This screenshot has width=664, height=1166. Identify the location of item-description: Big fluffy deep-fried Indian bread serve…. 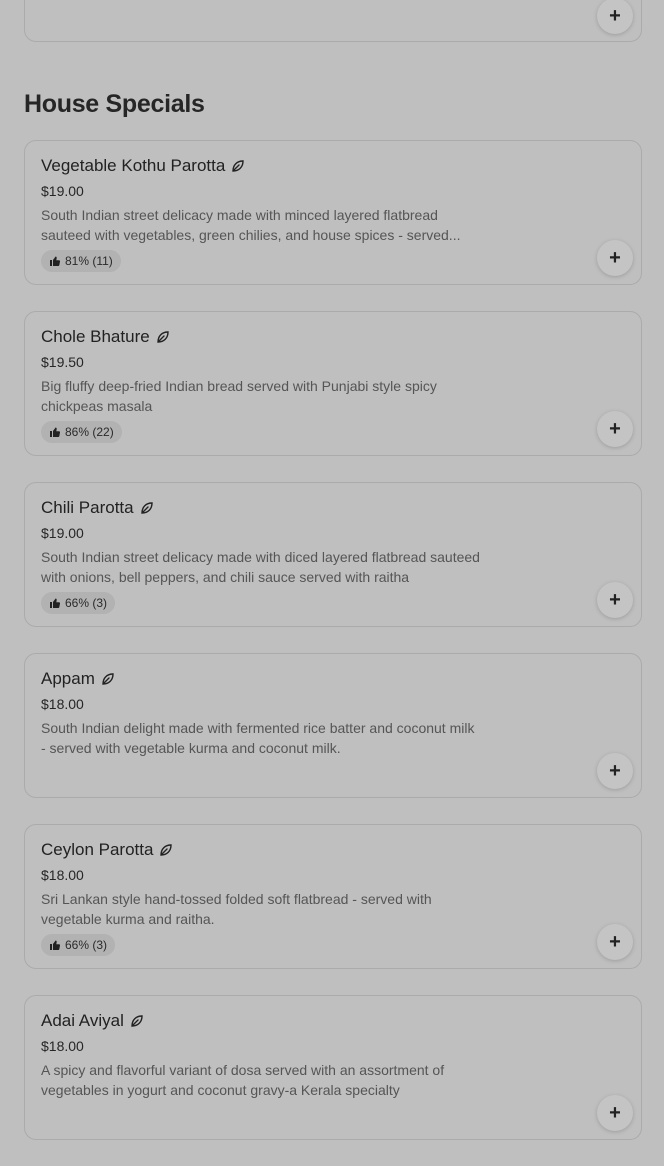
(239, 396).